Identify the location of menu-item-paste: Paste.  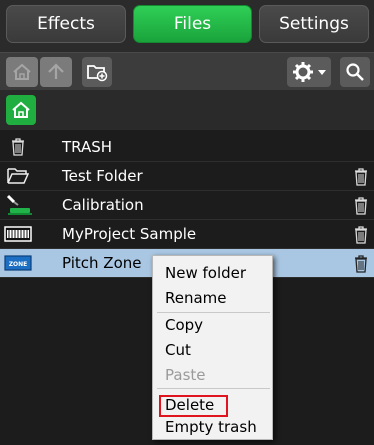
(185, 375).